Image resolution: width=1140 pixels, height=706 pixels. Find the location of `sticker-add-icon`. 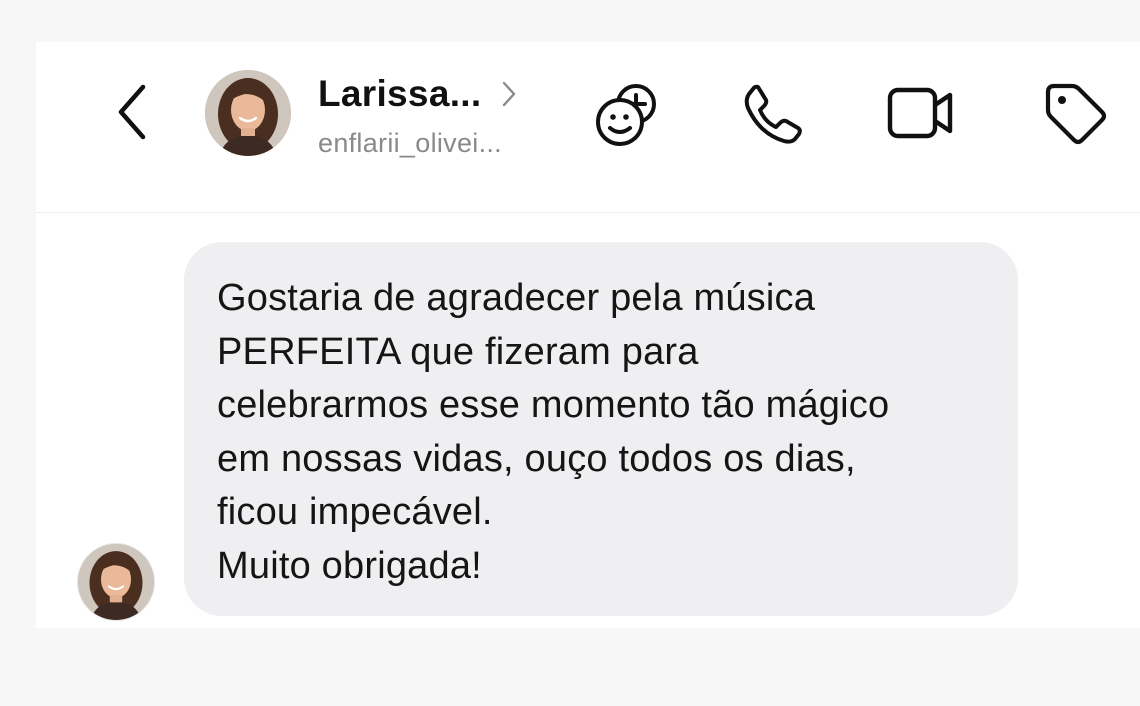

sticker-add-icon is located at coordinates (626, 115).